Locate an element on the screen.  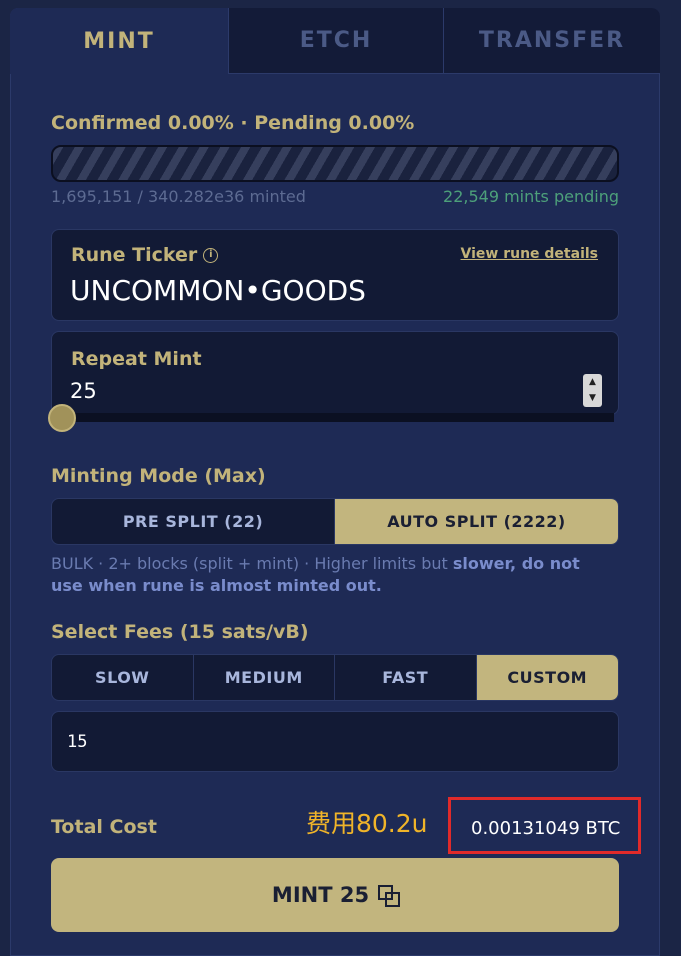
pending-count: 22,549 mints pending is located at coordinates (531, 196).